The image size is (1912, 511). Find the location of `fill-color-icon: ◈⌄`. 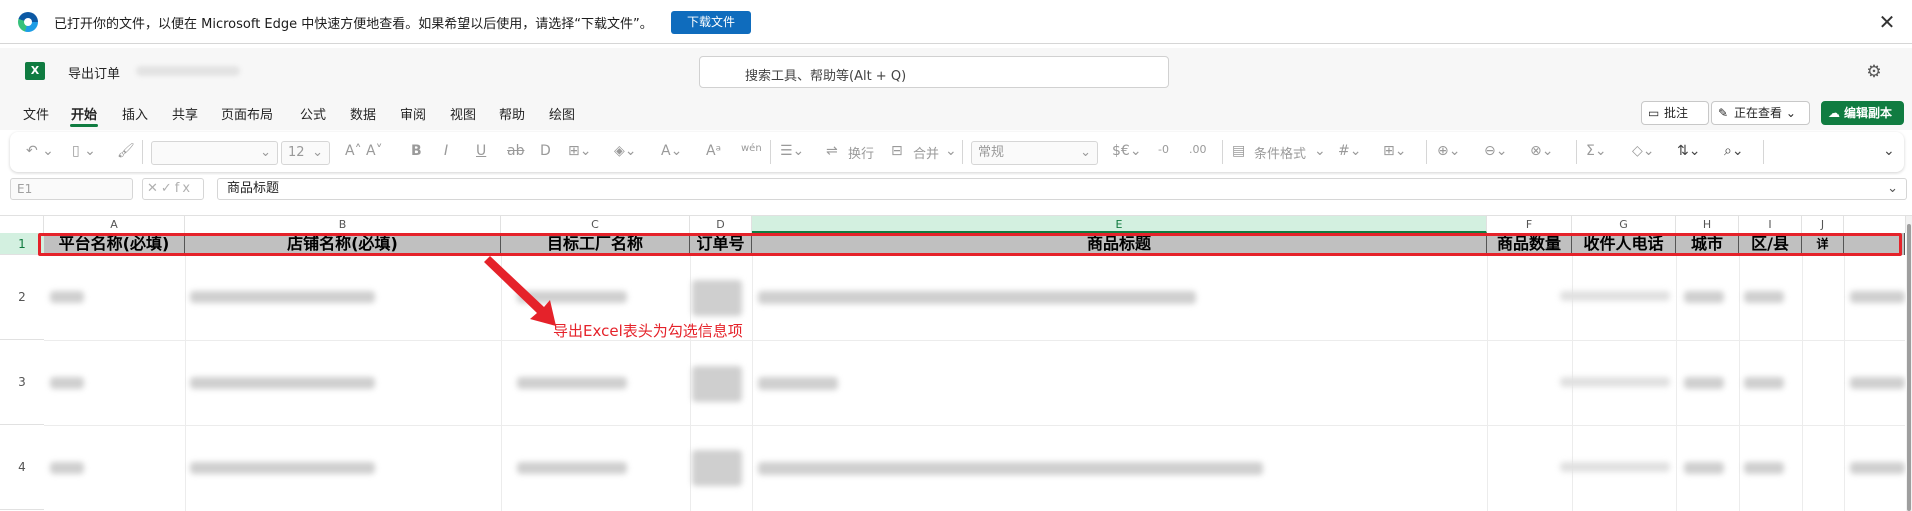

fill-color-icon: ◈⌄ is located at coordinates (625, 151).